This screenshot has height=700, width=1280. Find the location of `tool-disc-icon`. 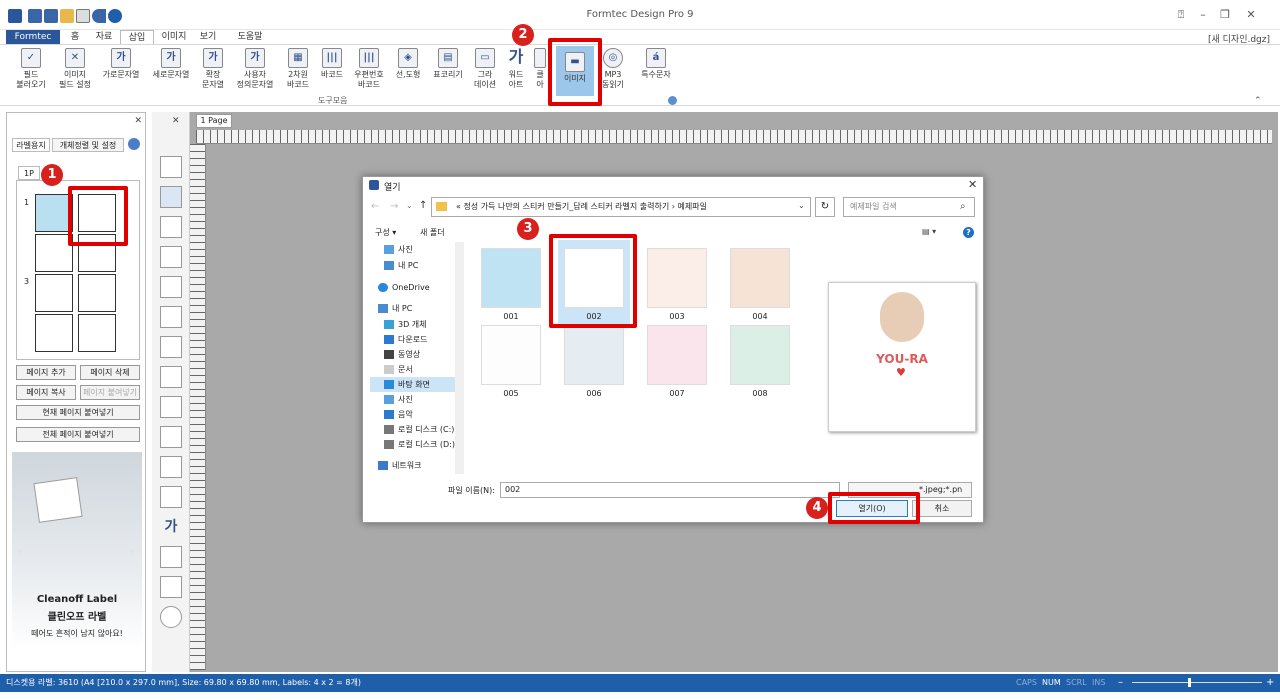

tool-disc-icon is located at coordinates (171, 617).